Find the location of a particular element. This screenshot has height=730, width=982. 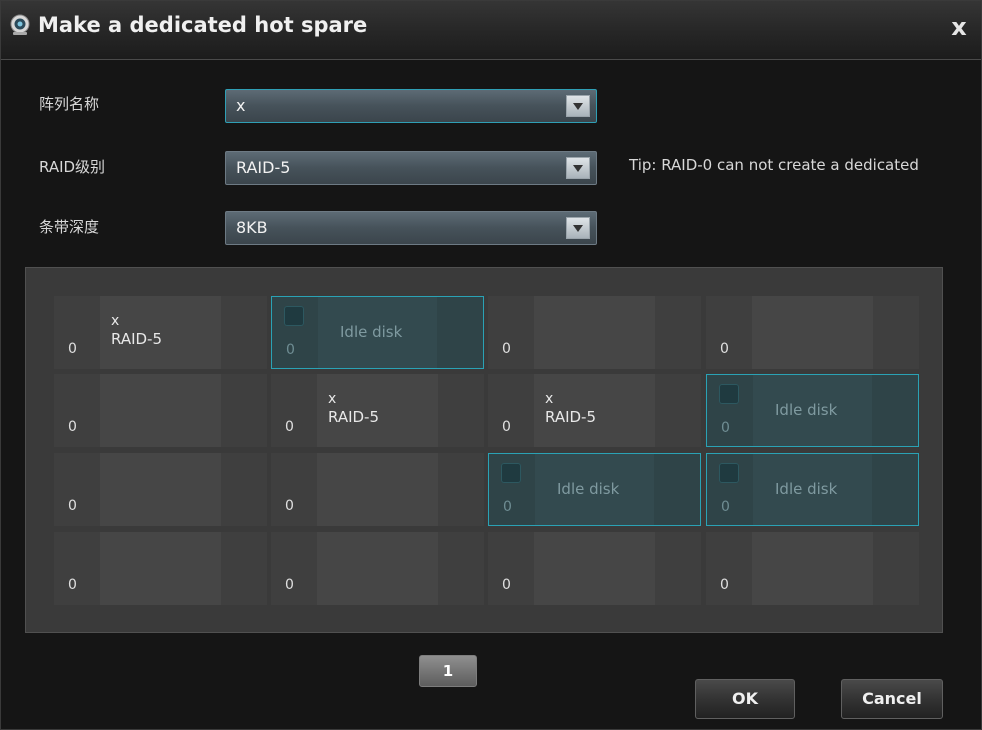

tip-text: Tip: RAID-0 can not create a dedicated is located at coordinates (774, 165).